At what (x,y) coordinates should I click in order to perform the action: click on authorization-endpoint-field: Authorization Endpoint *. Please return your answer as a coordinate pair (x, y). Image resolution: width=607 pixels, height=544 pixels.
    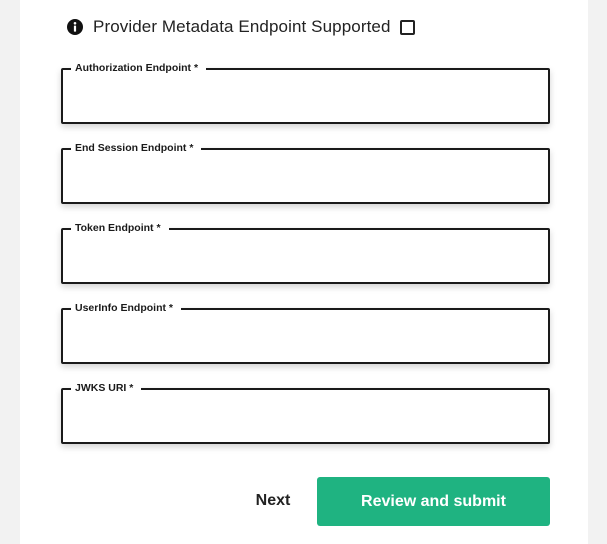
    Looking at the image, I should click on (305, 93).